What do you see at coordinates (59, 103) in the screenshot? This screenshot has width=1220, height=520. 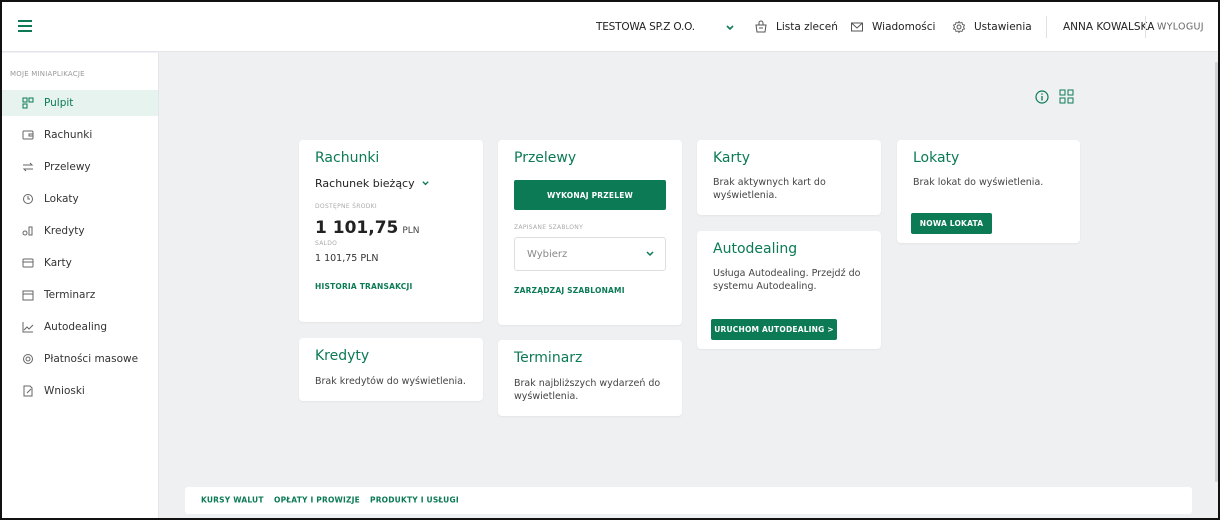 I see `sidebar-item-label: Pulpit` at bounding box center [59, 103].